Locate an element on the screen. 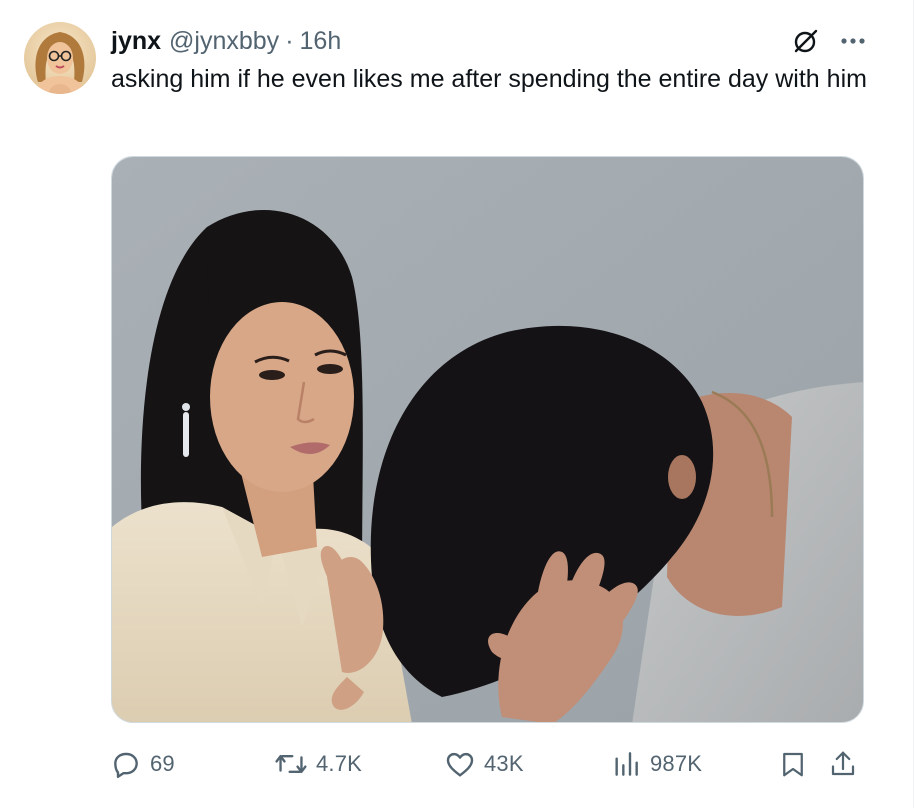  repost-icon is located at coordinates (291, 764).